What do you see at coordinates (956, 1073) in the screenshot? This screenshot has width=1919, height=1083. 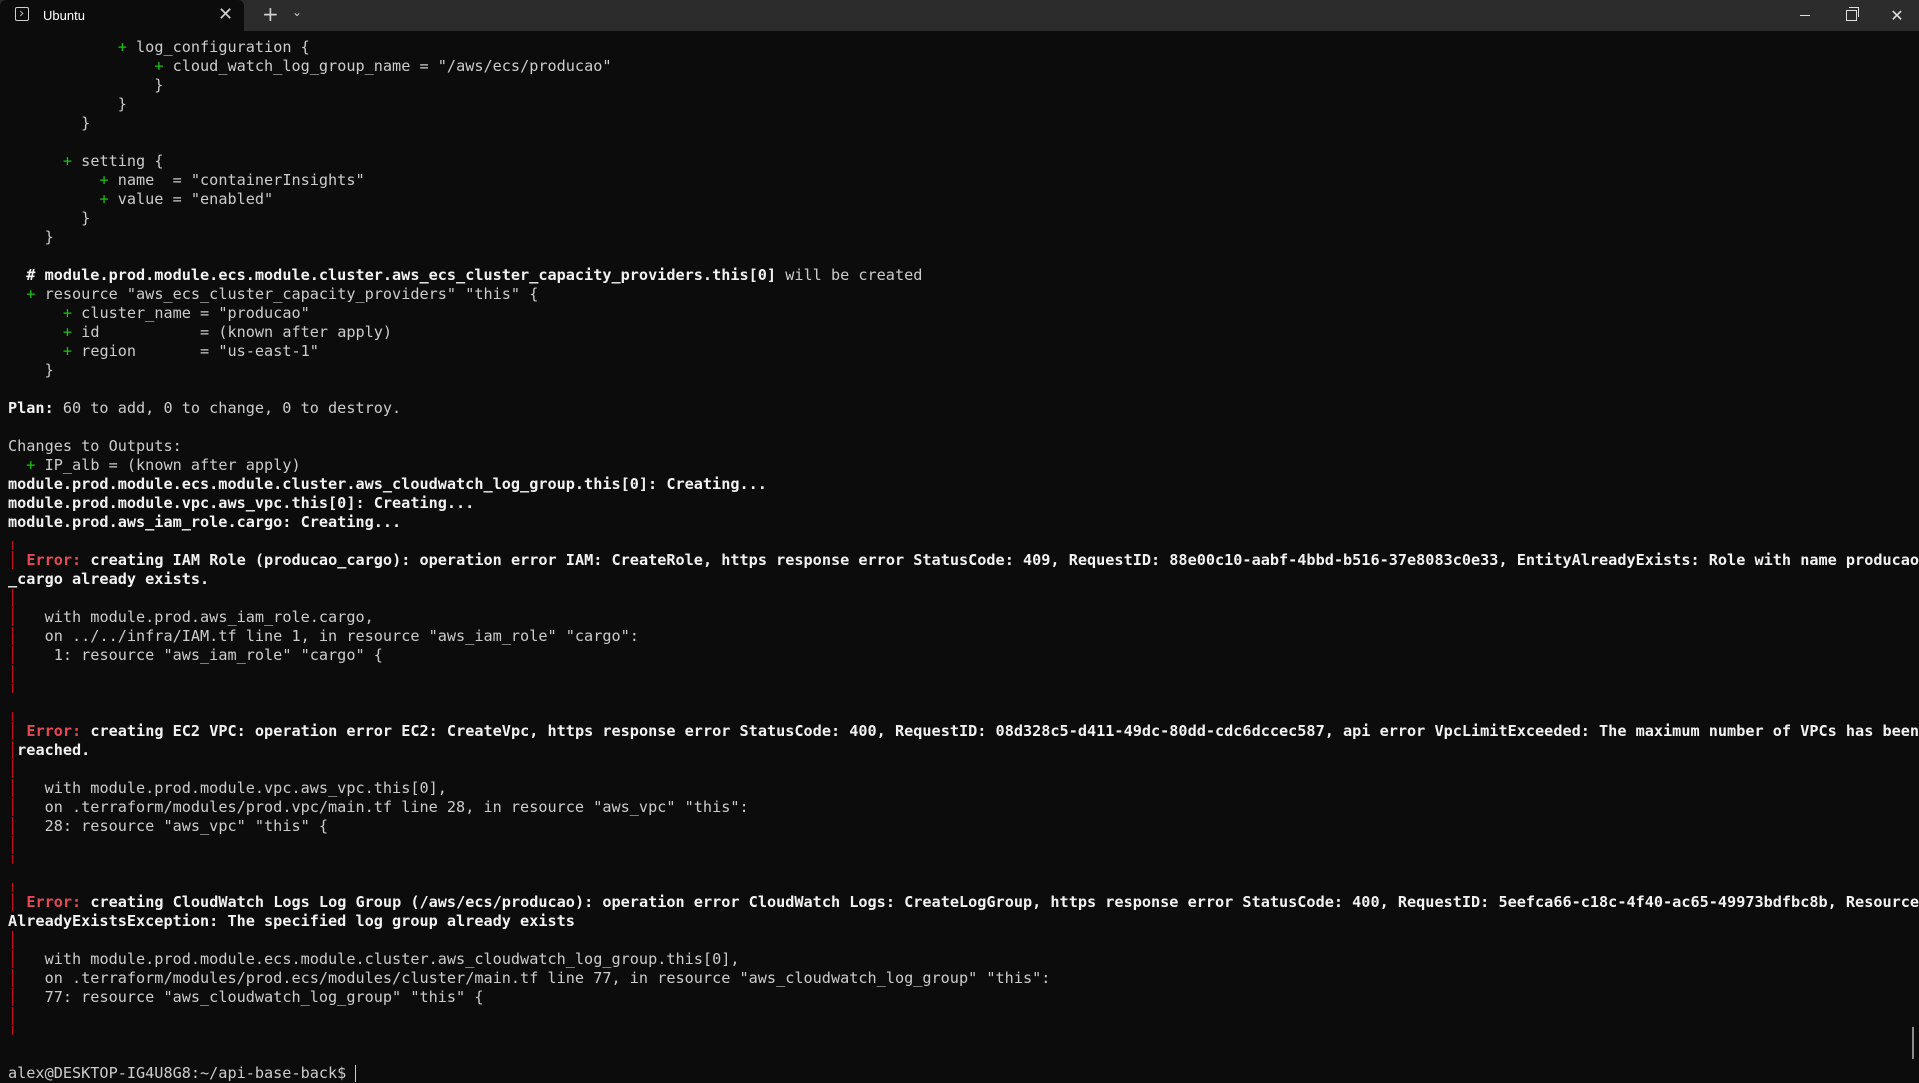 I see `prompt-line: alex@DESKTOP-IG4U8G8:~/api-base-back$` at bounding box center [956, 1073].